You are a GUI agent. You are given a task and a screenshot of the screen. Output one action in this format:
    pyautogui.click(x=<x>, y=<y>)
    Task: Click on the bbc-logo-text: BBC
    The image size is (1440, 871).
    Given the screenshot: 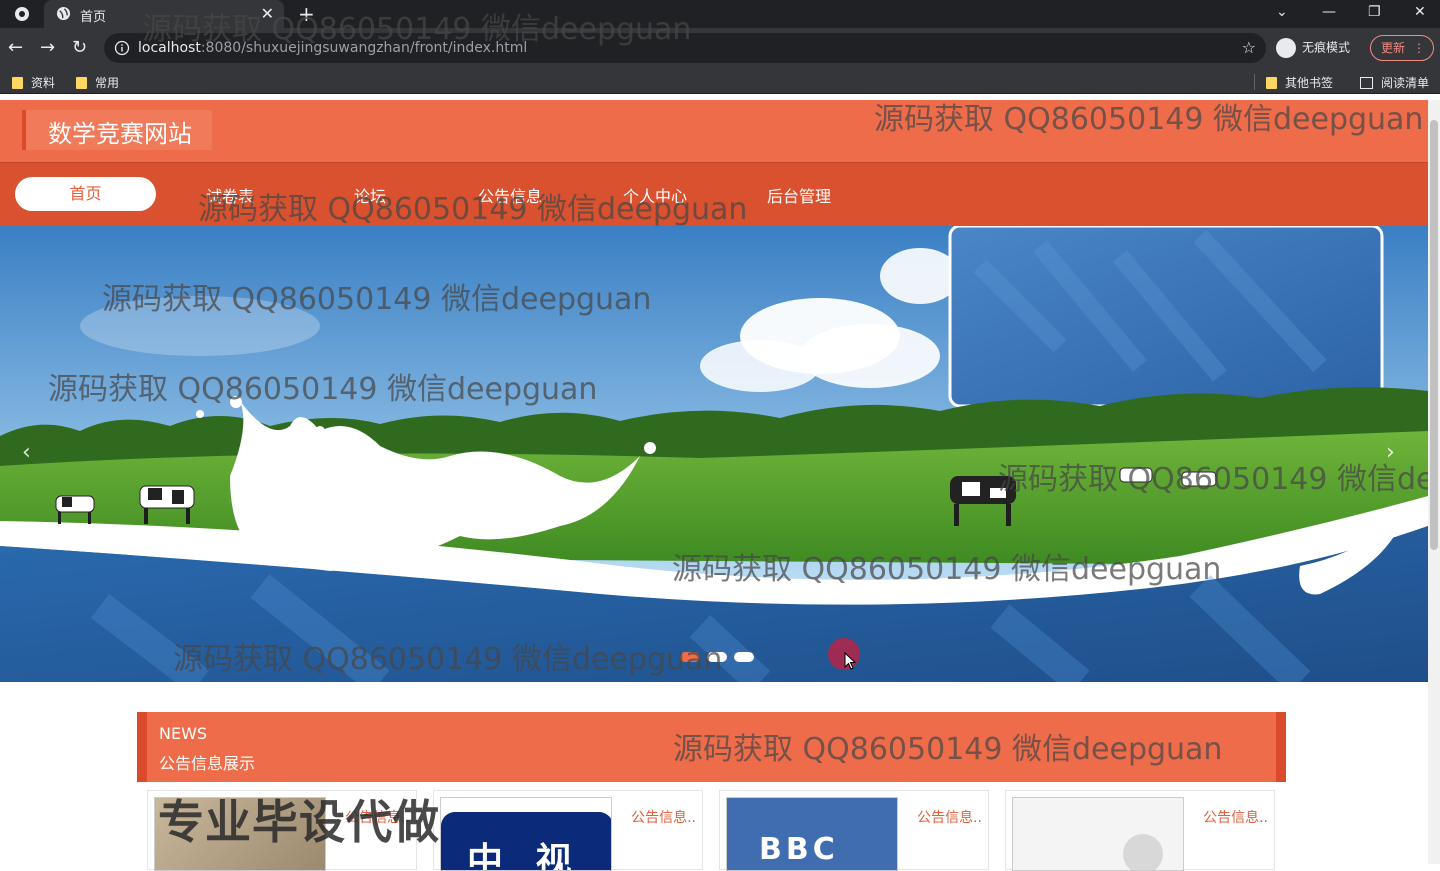 What is the action you would take?
    pyautogui.click(x=799, y=849)
    